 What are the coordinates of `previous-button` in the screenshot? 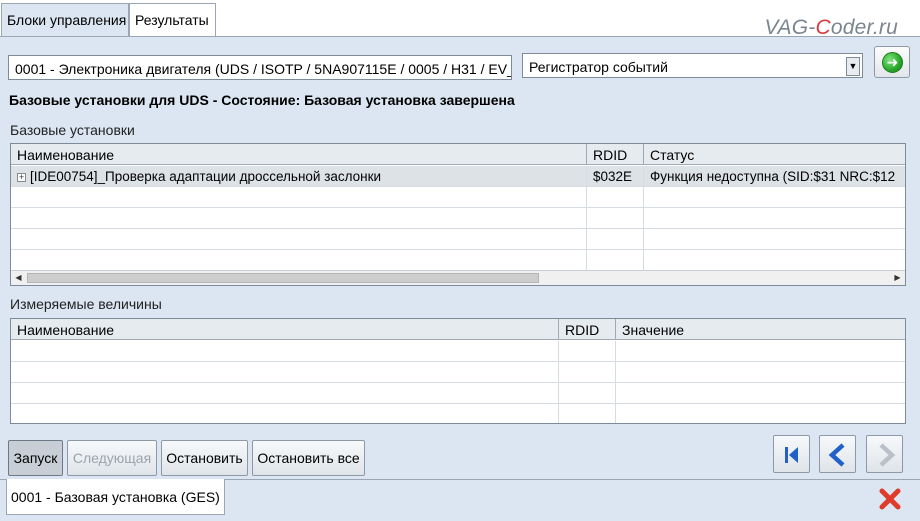 It's located at (837, 454).